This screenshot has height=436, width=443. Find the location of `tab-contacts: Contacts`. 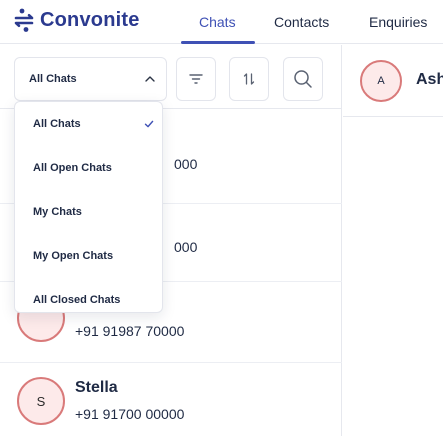

tab-contacts: Contacts is located at coordinates (301, 22).